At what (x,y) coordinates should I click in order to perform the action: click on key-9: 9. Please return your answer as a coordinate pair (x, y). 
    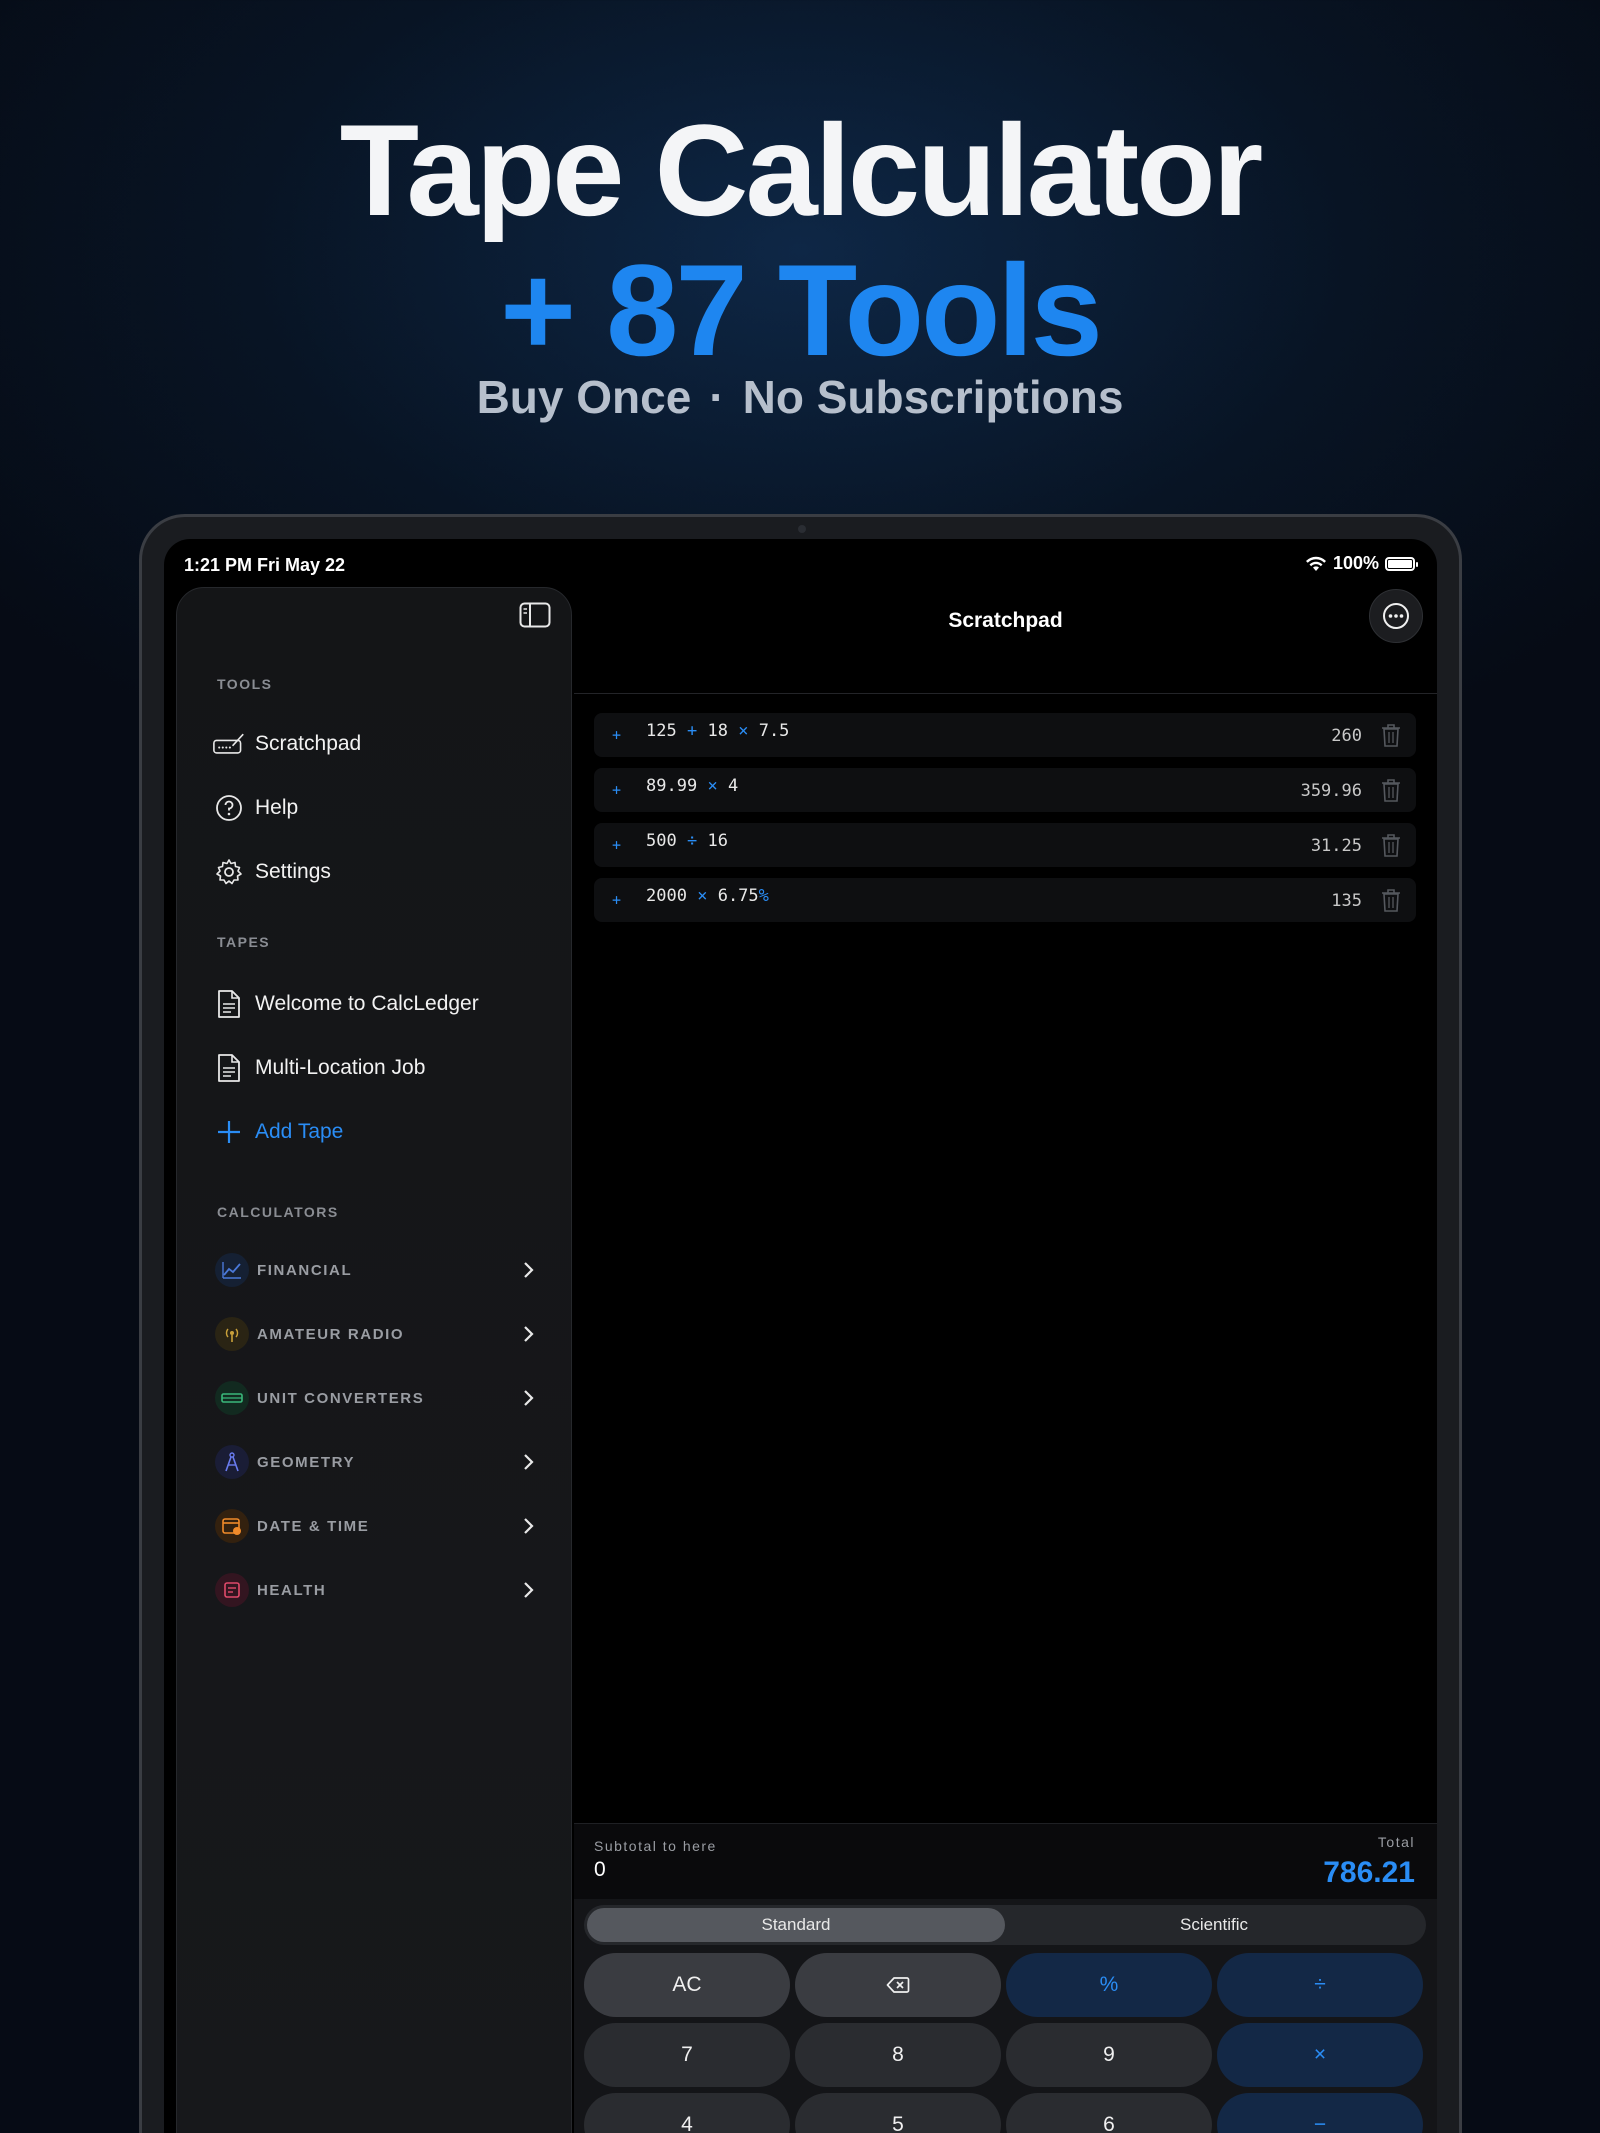
    Looking at the image, I should click on (1109, 2055).